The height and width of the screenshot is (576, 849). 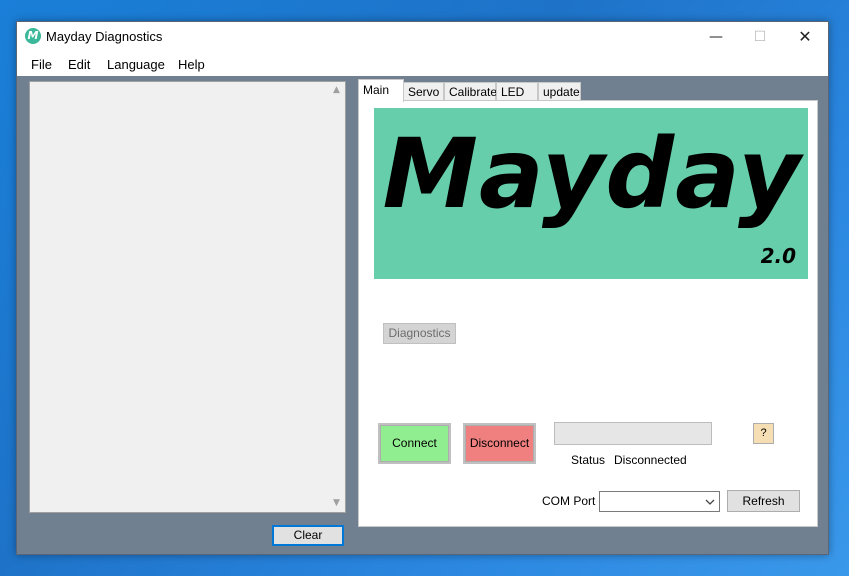 I want to click on scroll-up-icon: ▲, so click(x=336, y=90).